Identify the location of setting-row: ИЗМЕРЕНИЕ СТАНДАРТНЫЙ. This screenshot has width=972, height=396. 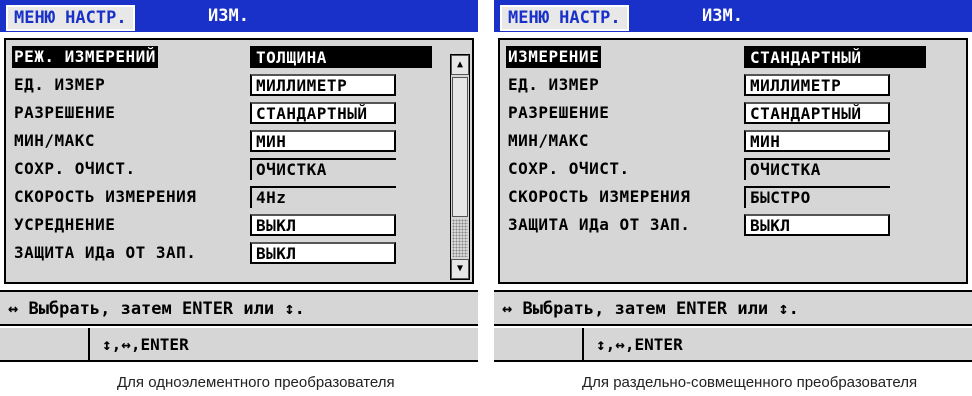
(721, 57).